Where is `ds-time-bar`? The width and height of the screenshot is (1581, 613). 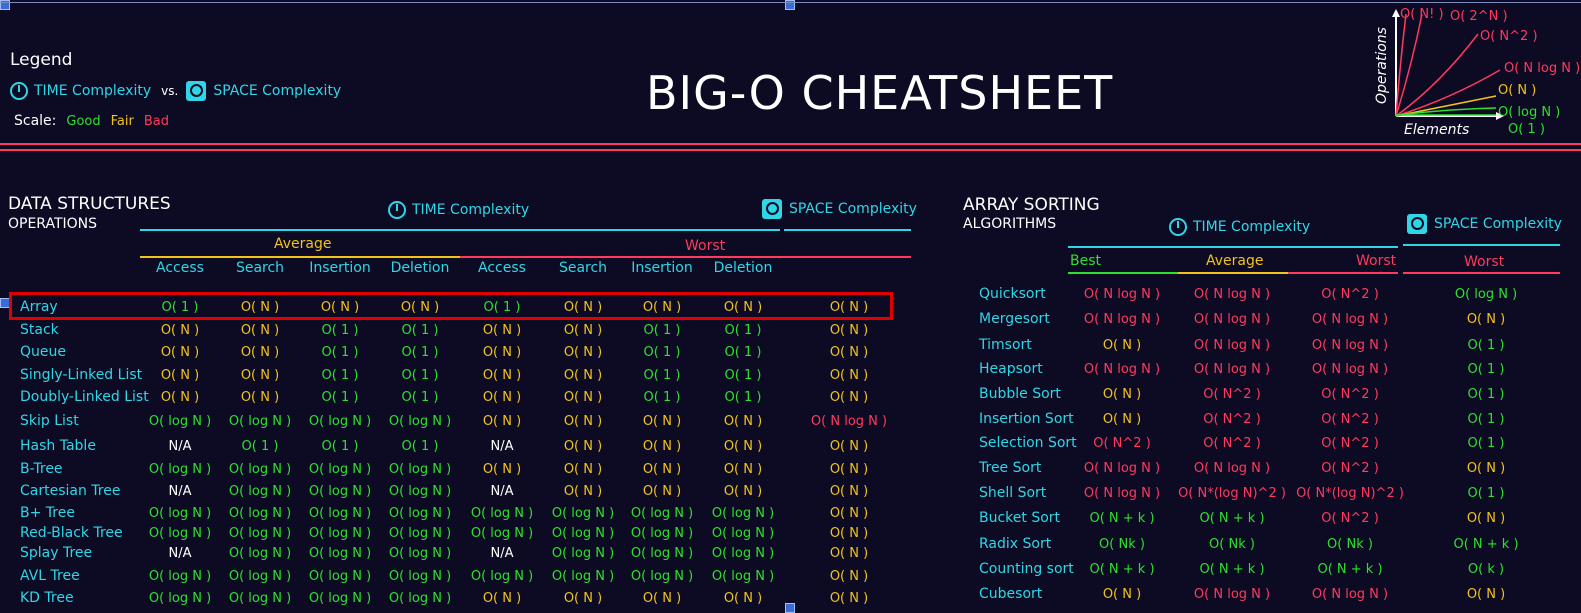 ds-time-bar is located at coordinates (460, 230).